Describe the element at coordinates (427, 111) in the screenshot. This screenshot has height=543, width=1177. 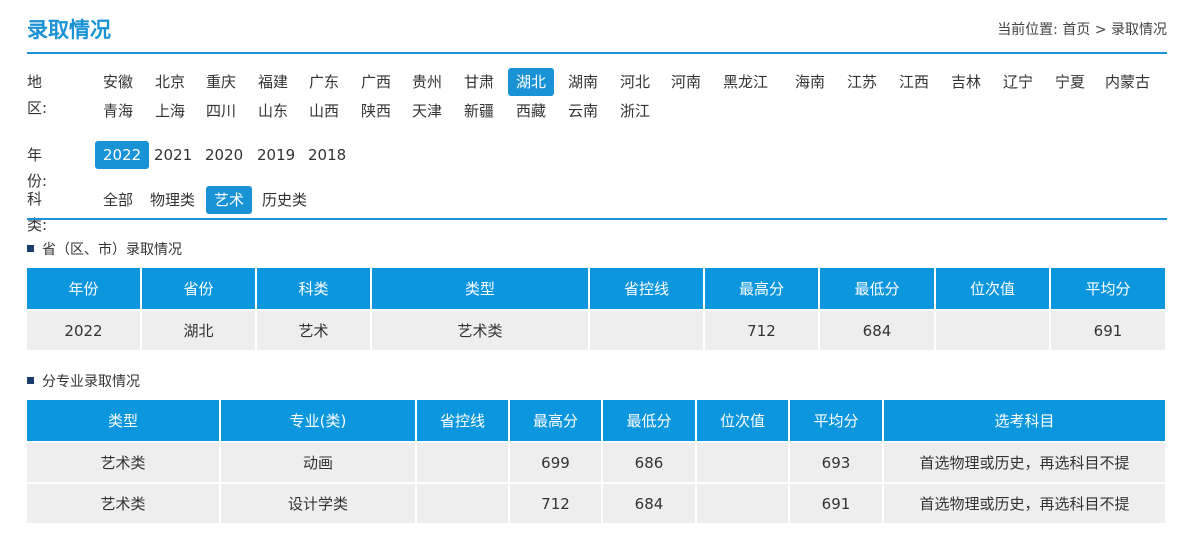
I see `region-option: 天津` at that location.